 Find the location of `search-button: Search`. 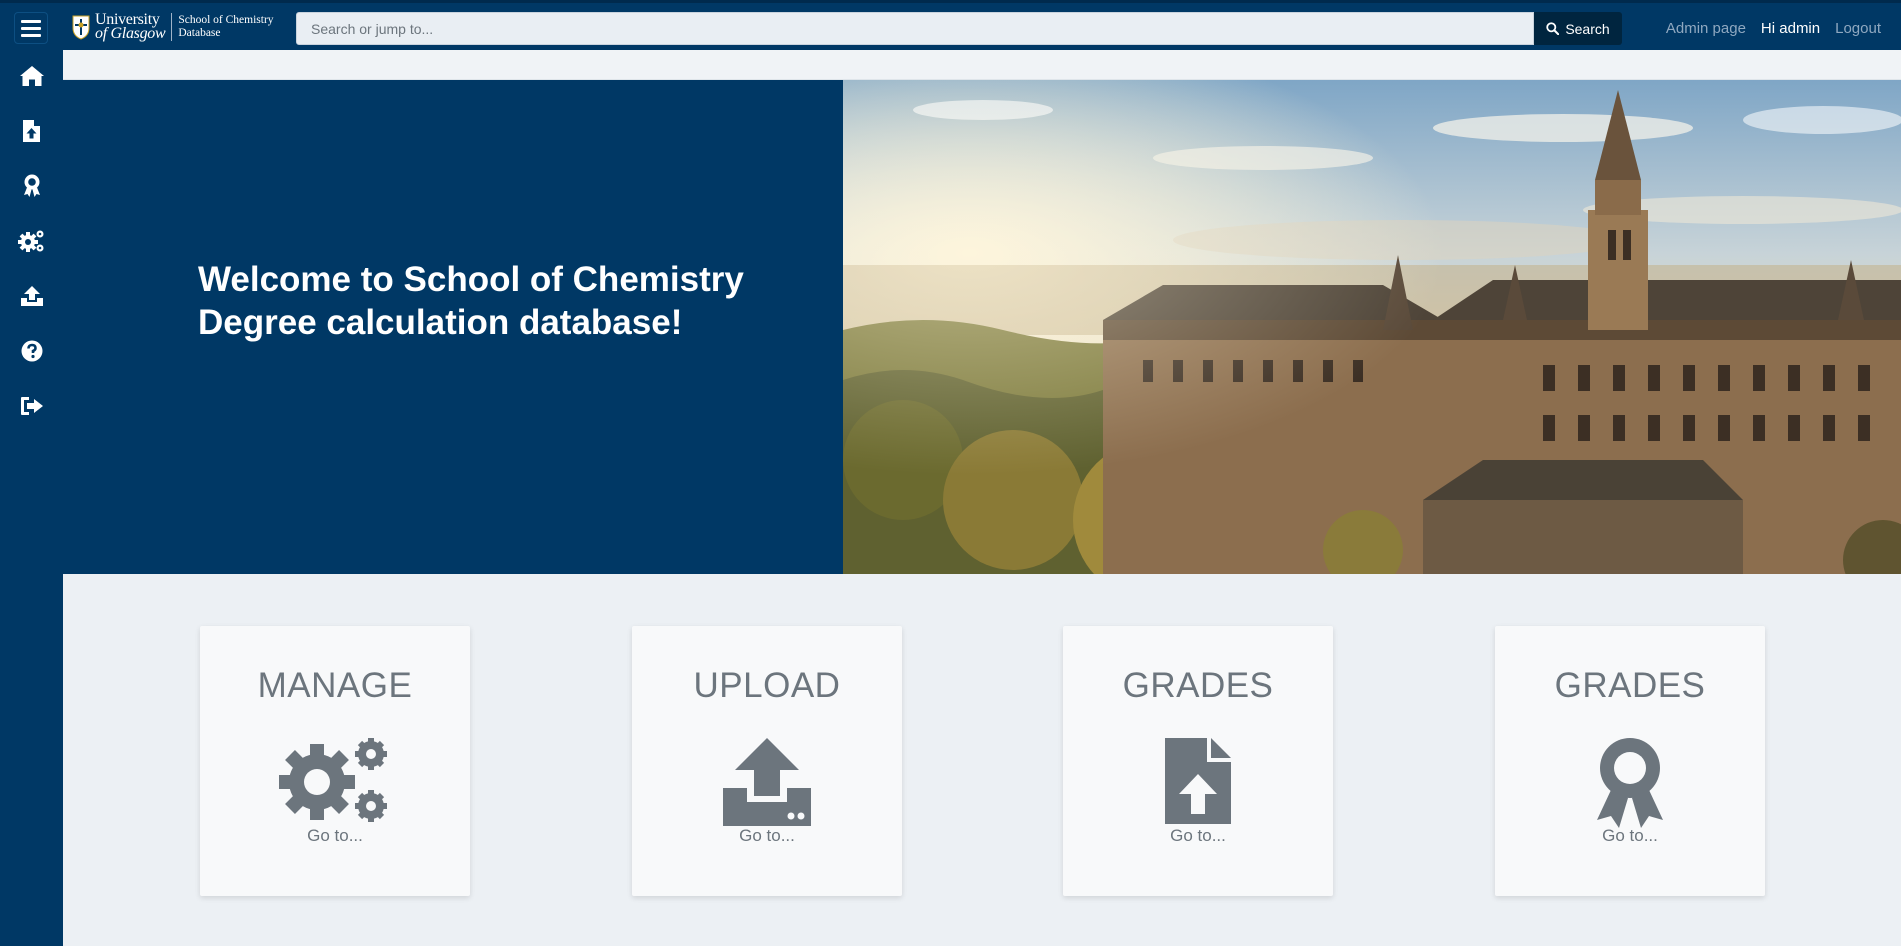

search-button: Search is located at coordinates (1578, 28).